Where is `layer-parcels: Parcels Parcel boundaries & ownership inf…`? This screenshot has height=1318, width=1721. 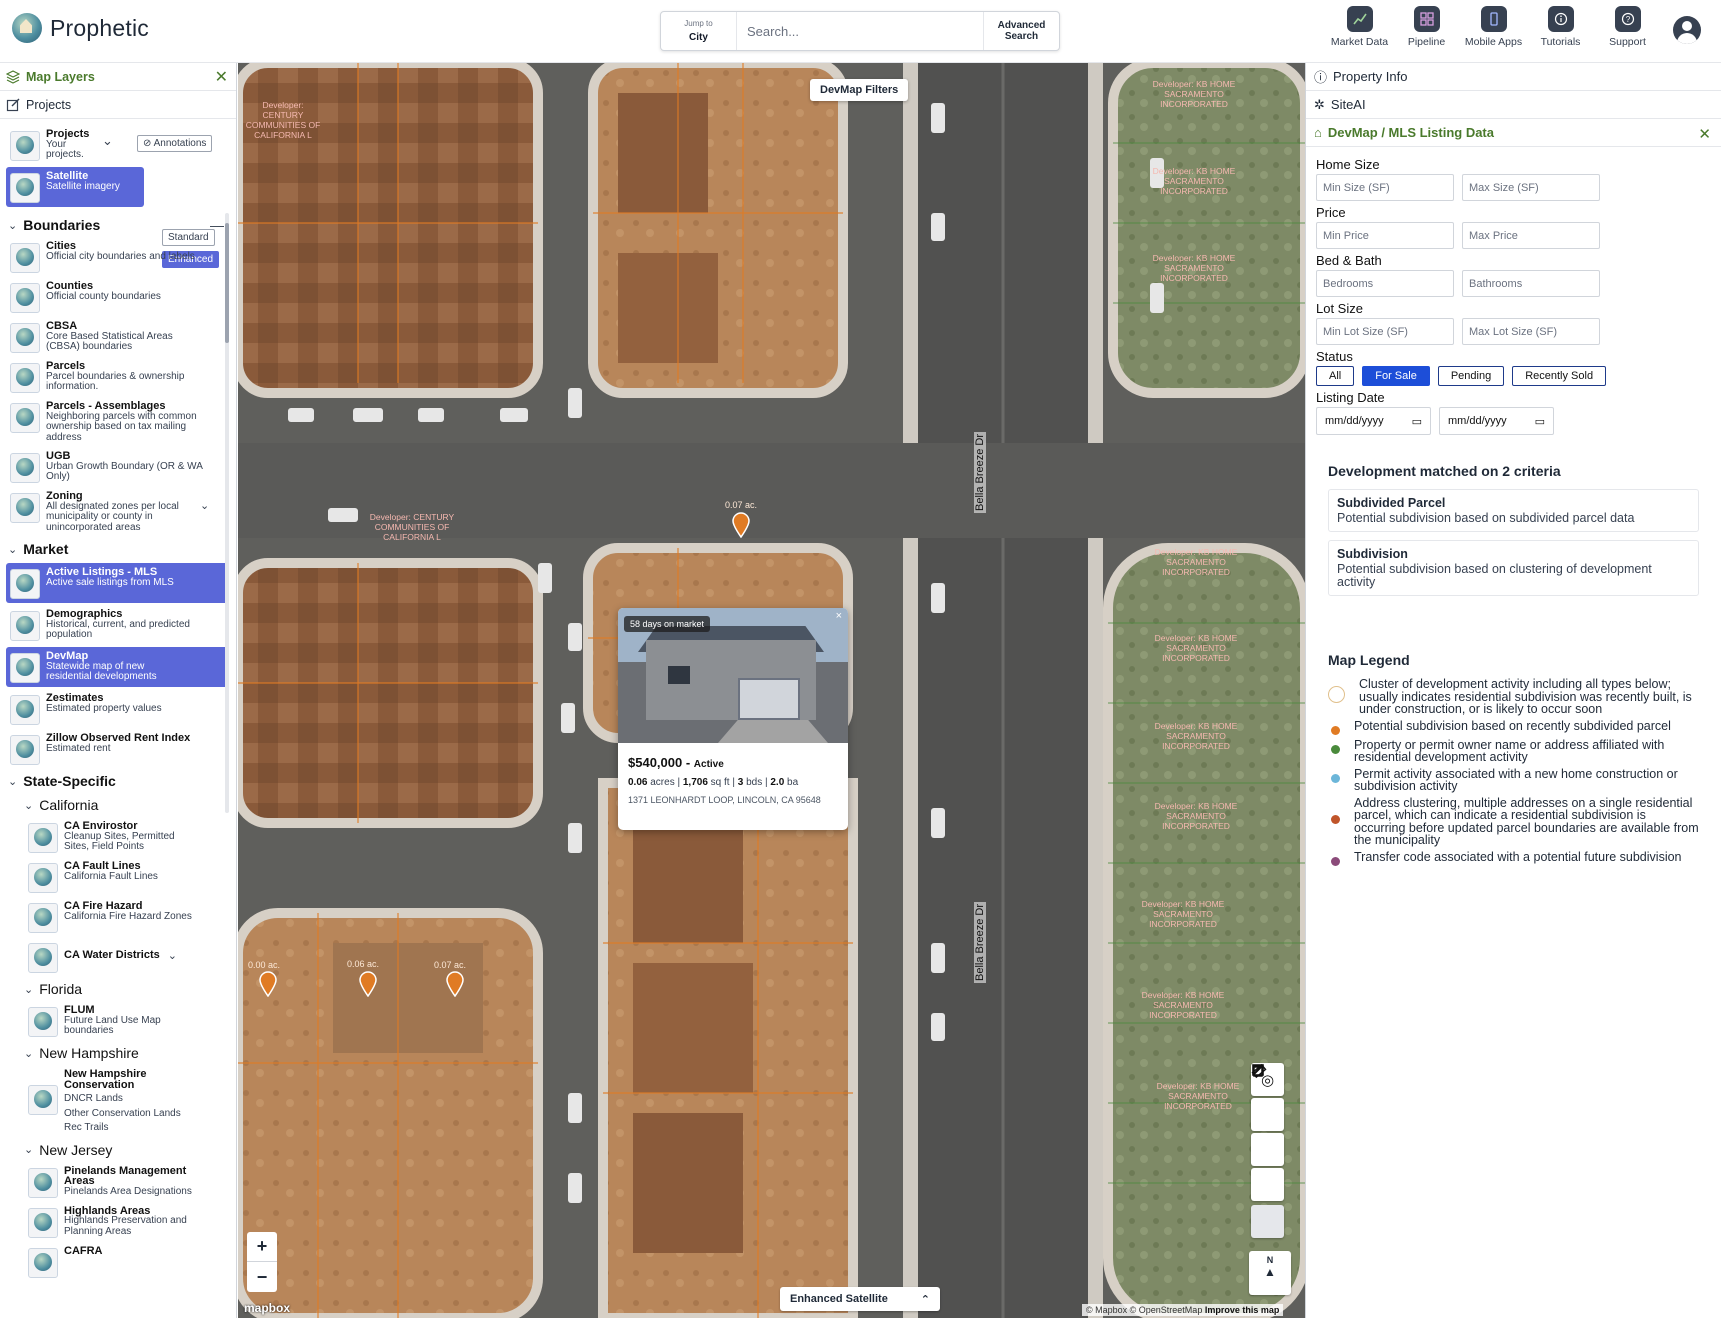
layer-parcels: Parcels Parcel boundaries & ownership inf… is located at coordinates (118, 377).